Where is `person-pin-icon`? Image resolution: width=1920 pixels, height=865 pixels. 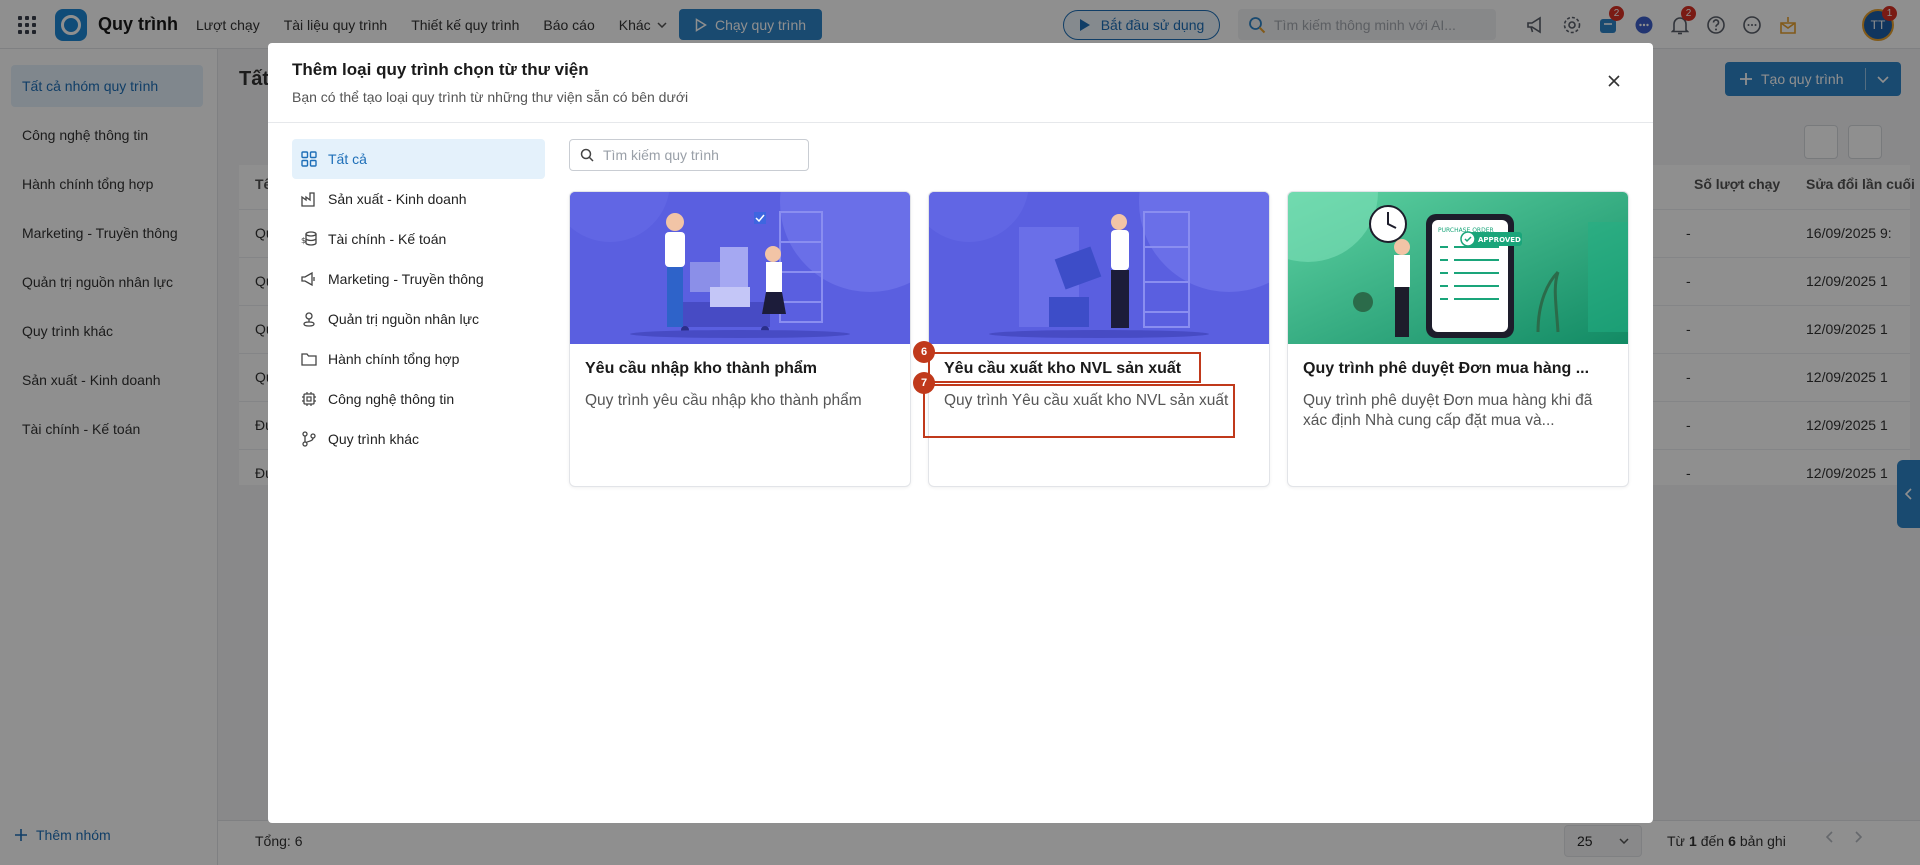
person-pin-icon is located at coordinates (309, 319).